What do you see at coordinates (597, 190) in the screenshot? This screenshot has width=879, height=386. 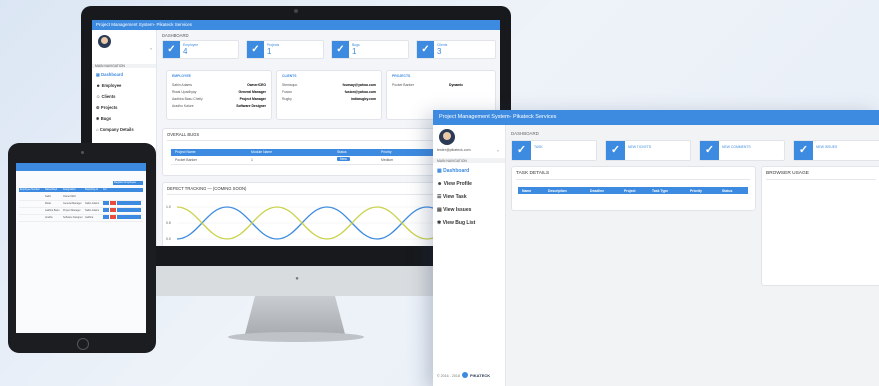 I see `column-header: Deadline` at bounding box center [597, 190].